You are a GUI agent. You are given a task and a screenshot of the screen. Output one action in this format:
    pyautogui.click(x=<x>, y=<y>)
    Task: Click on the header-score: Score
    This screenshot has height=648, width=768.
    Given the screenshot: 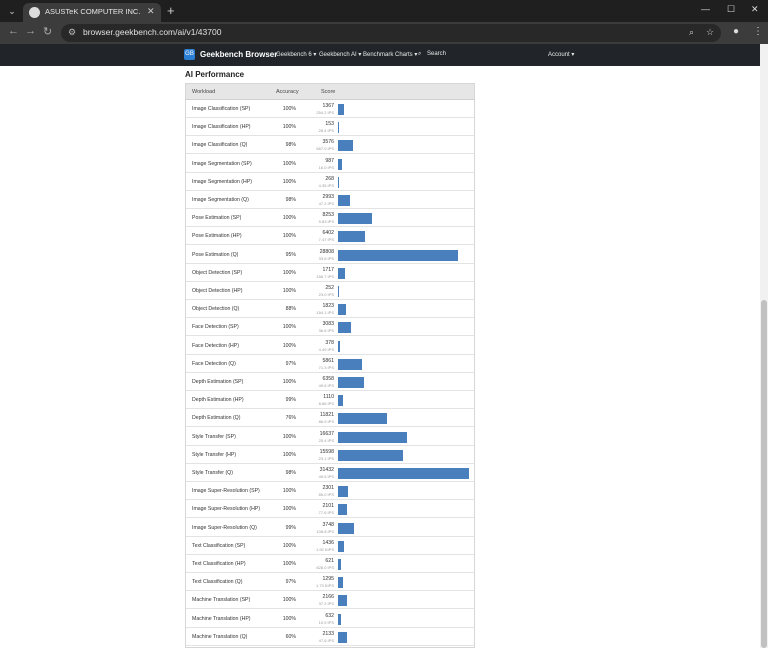 What is the action you would take?
    pyautogui.click(x=328, y=92)
    